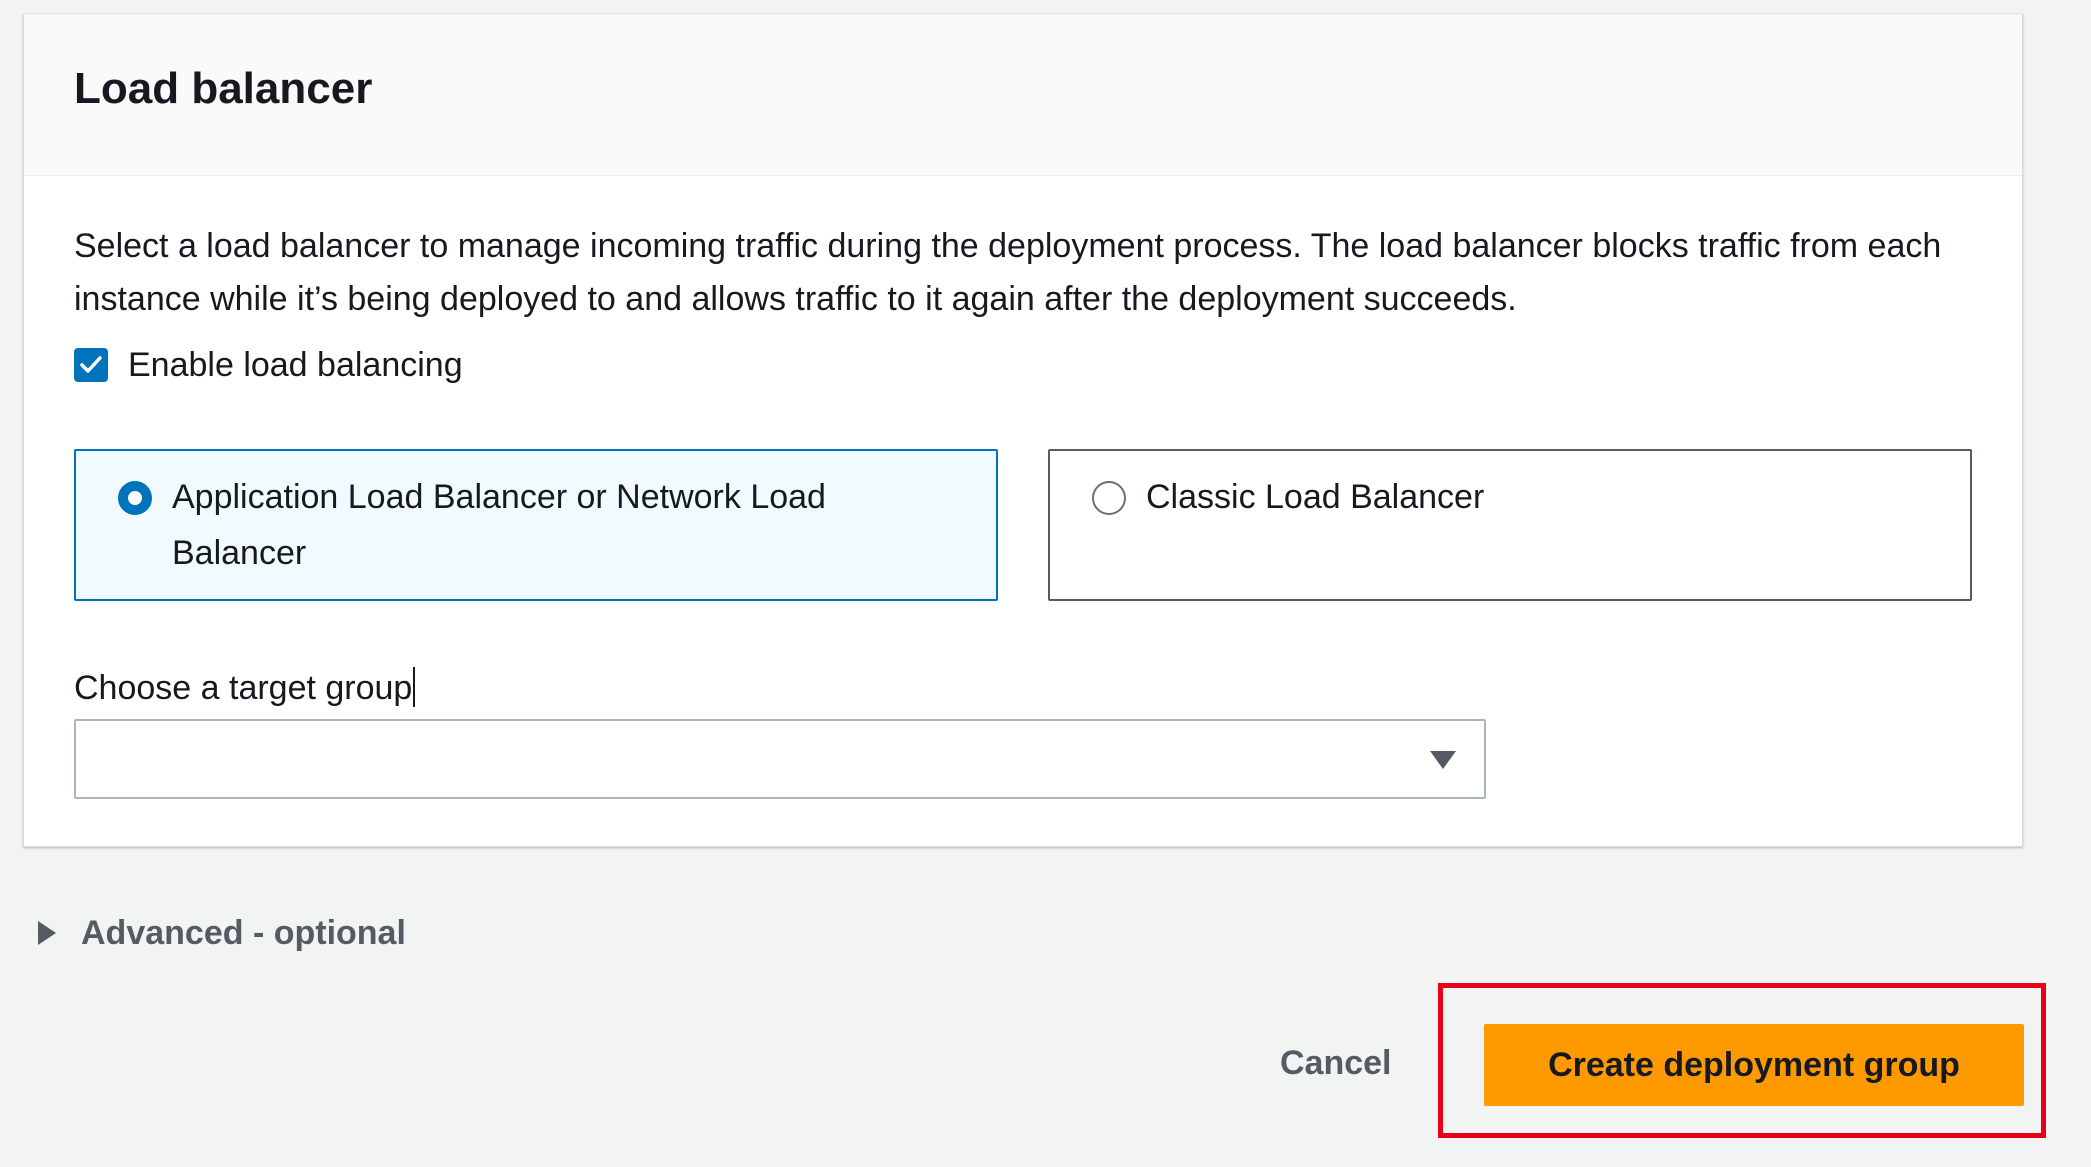 The width and height of the screenshot is (2091, 1167). I want to click on advanced-optional-label: Advanced - optional, so click(243, 933).